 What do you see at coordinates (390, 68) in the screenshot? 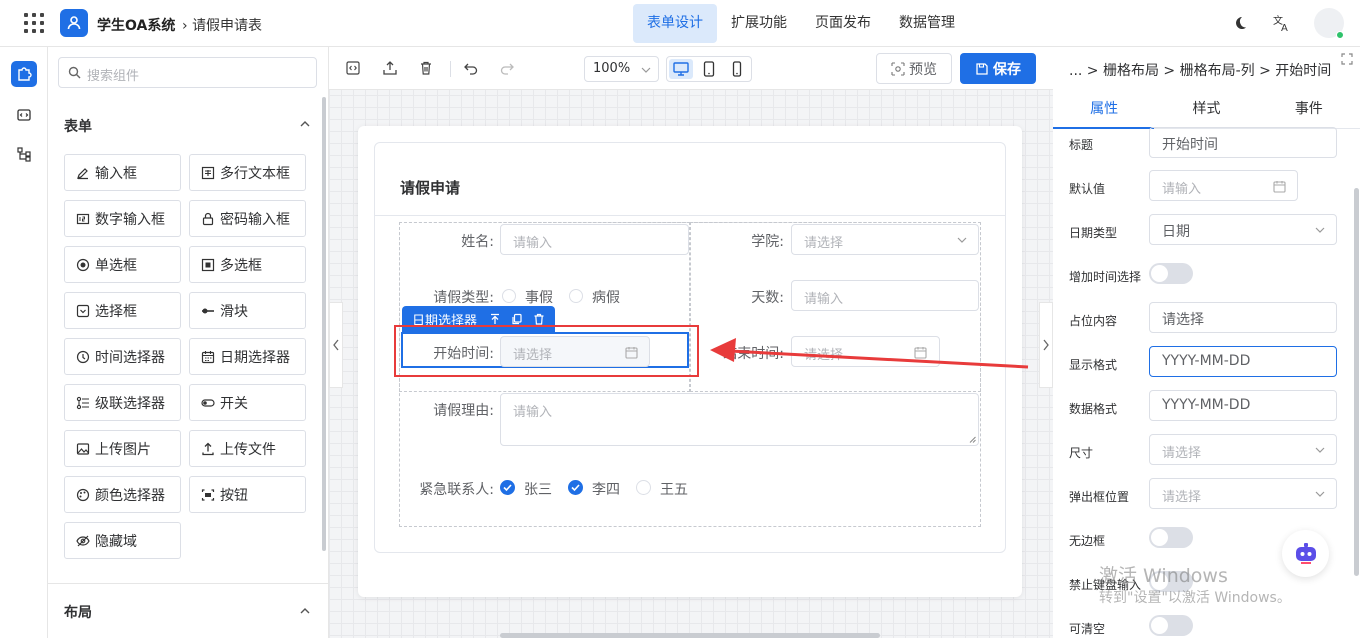
I see `export-icon` at bounding box center [390, 68].